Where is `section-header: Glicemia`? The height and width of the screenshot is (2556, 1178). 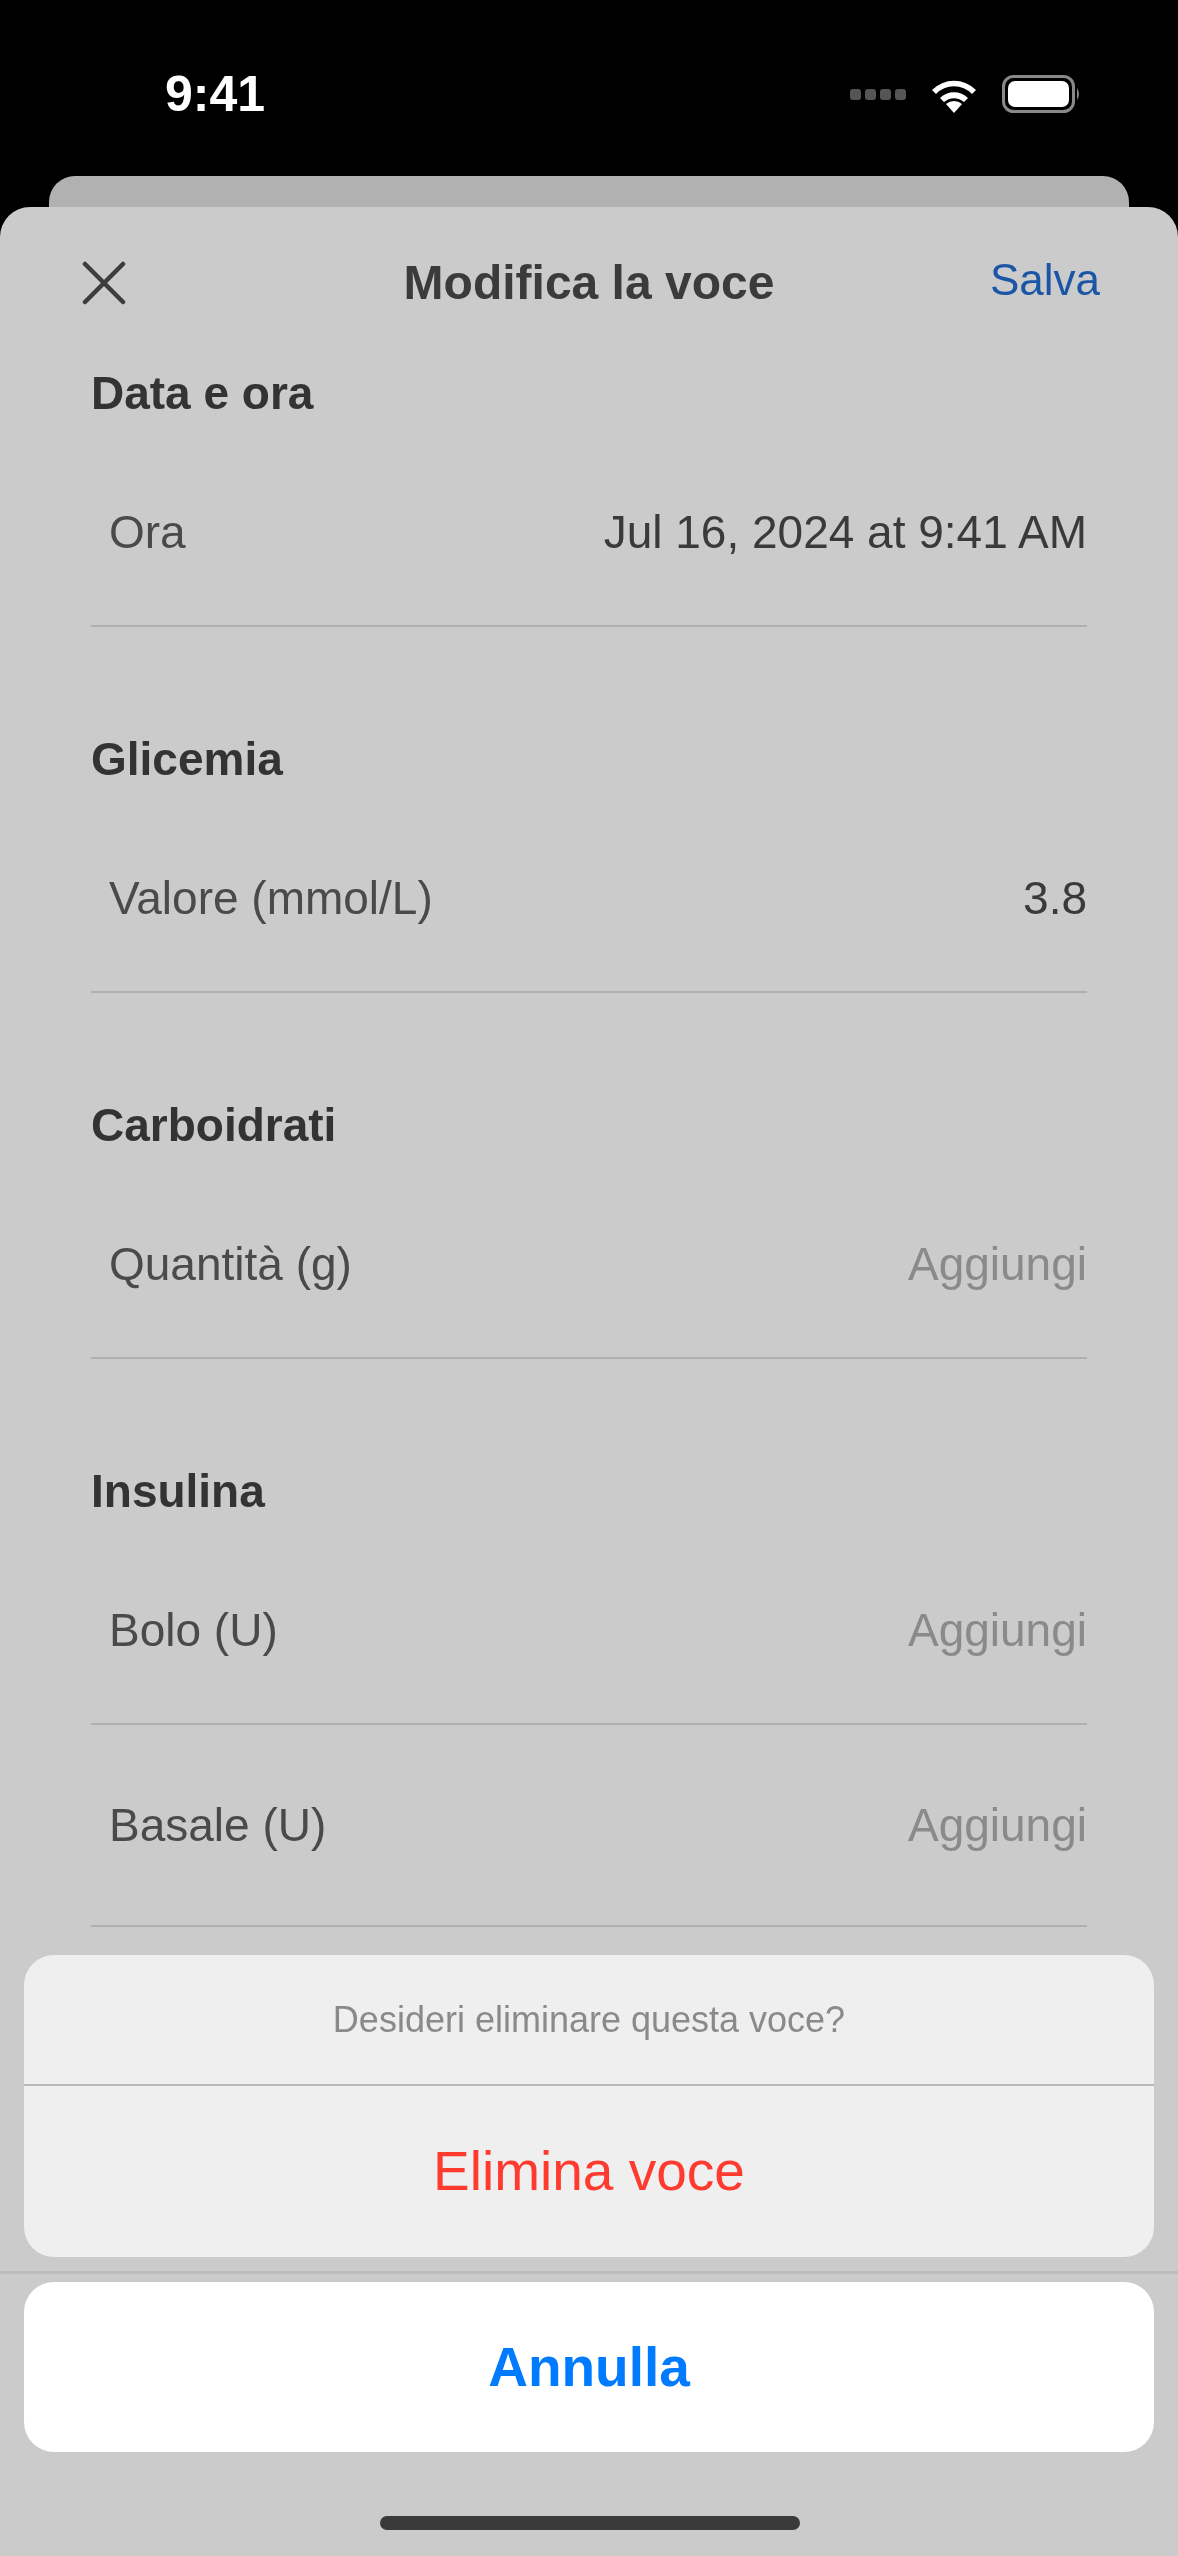
section-header: Glicemia is located at coordinates (187, 759).